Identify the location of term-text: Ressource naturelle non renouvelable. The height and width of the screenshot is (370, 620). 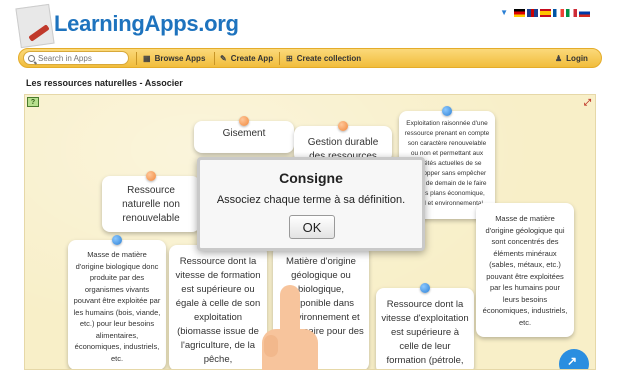
(151, 204).